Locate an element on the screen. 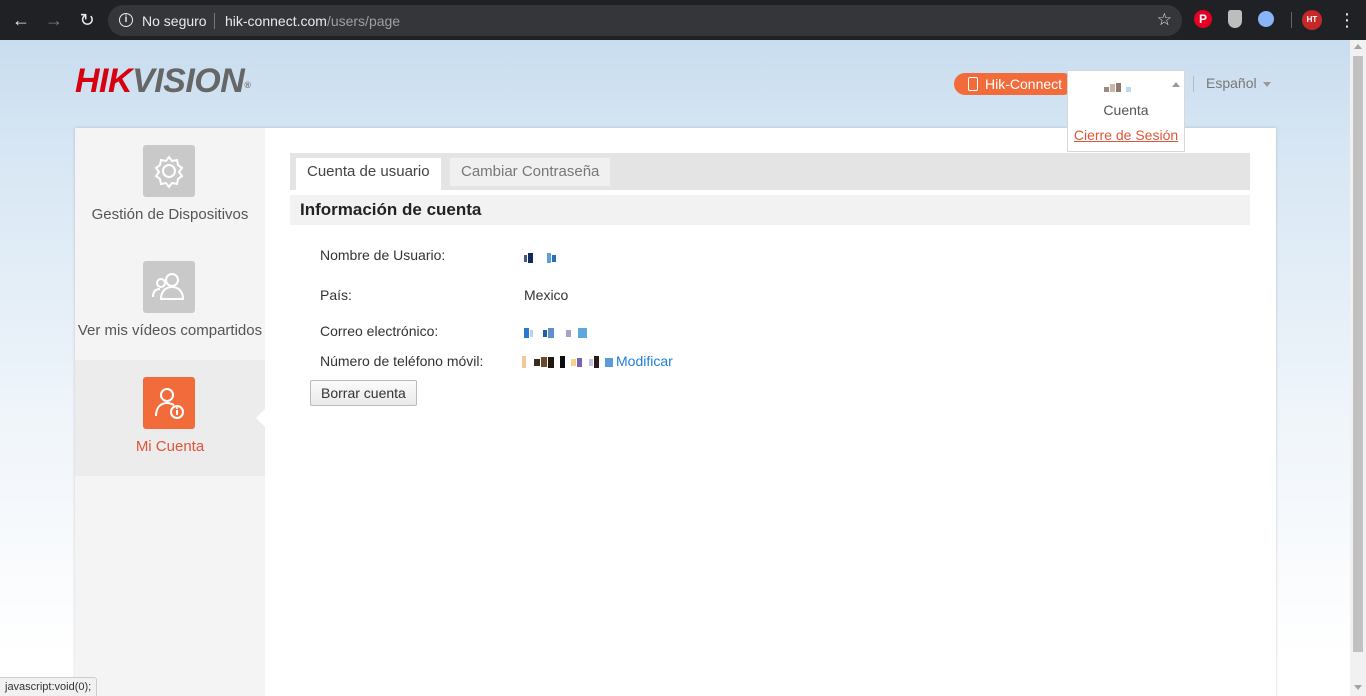 The image size is (1366, 696). username-value-redacted is located at coordinates (540, 257).